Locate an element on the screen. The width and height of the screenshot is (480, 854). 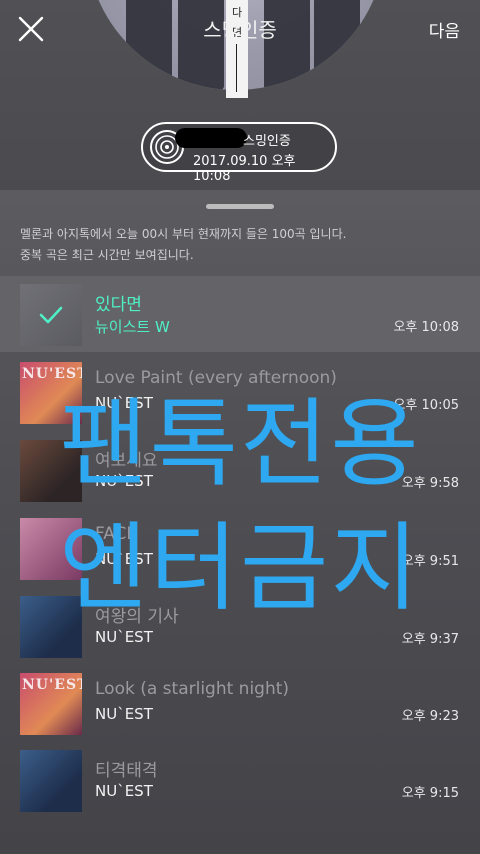
song-row: FACE NU`EST 오후 9:51 is located at coordinates (240, 548).